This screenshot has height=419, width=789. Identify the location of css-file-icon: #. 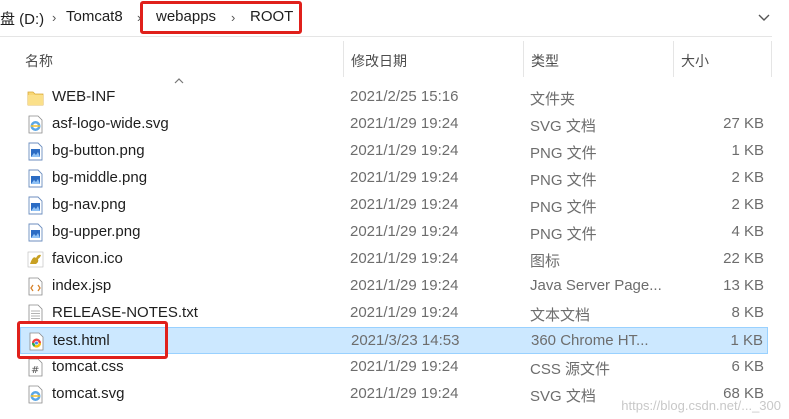
(35, 367).